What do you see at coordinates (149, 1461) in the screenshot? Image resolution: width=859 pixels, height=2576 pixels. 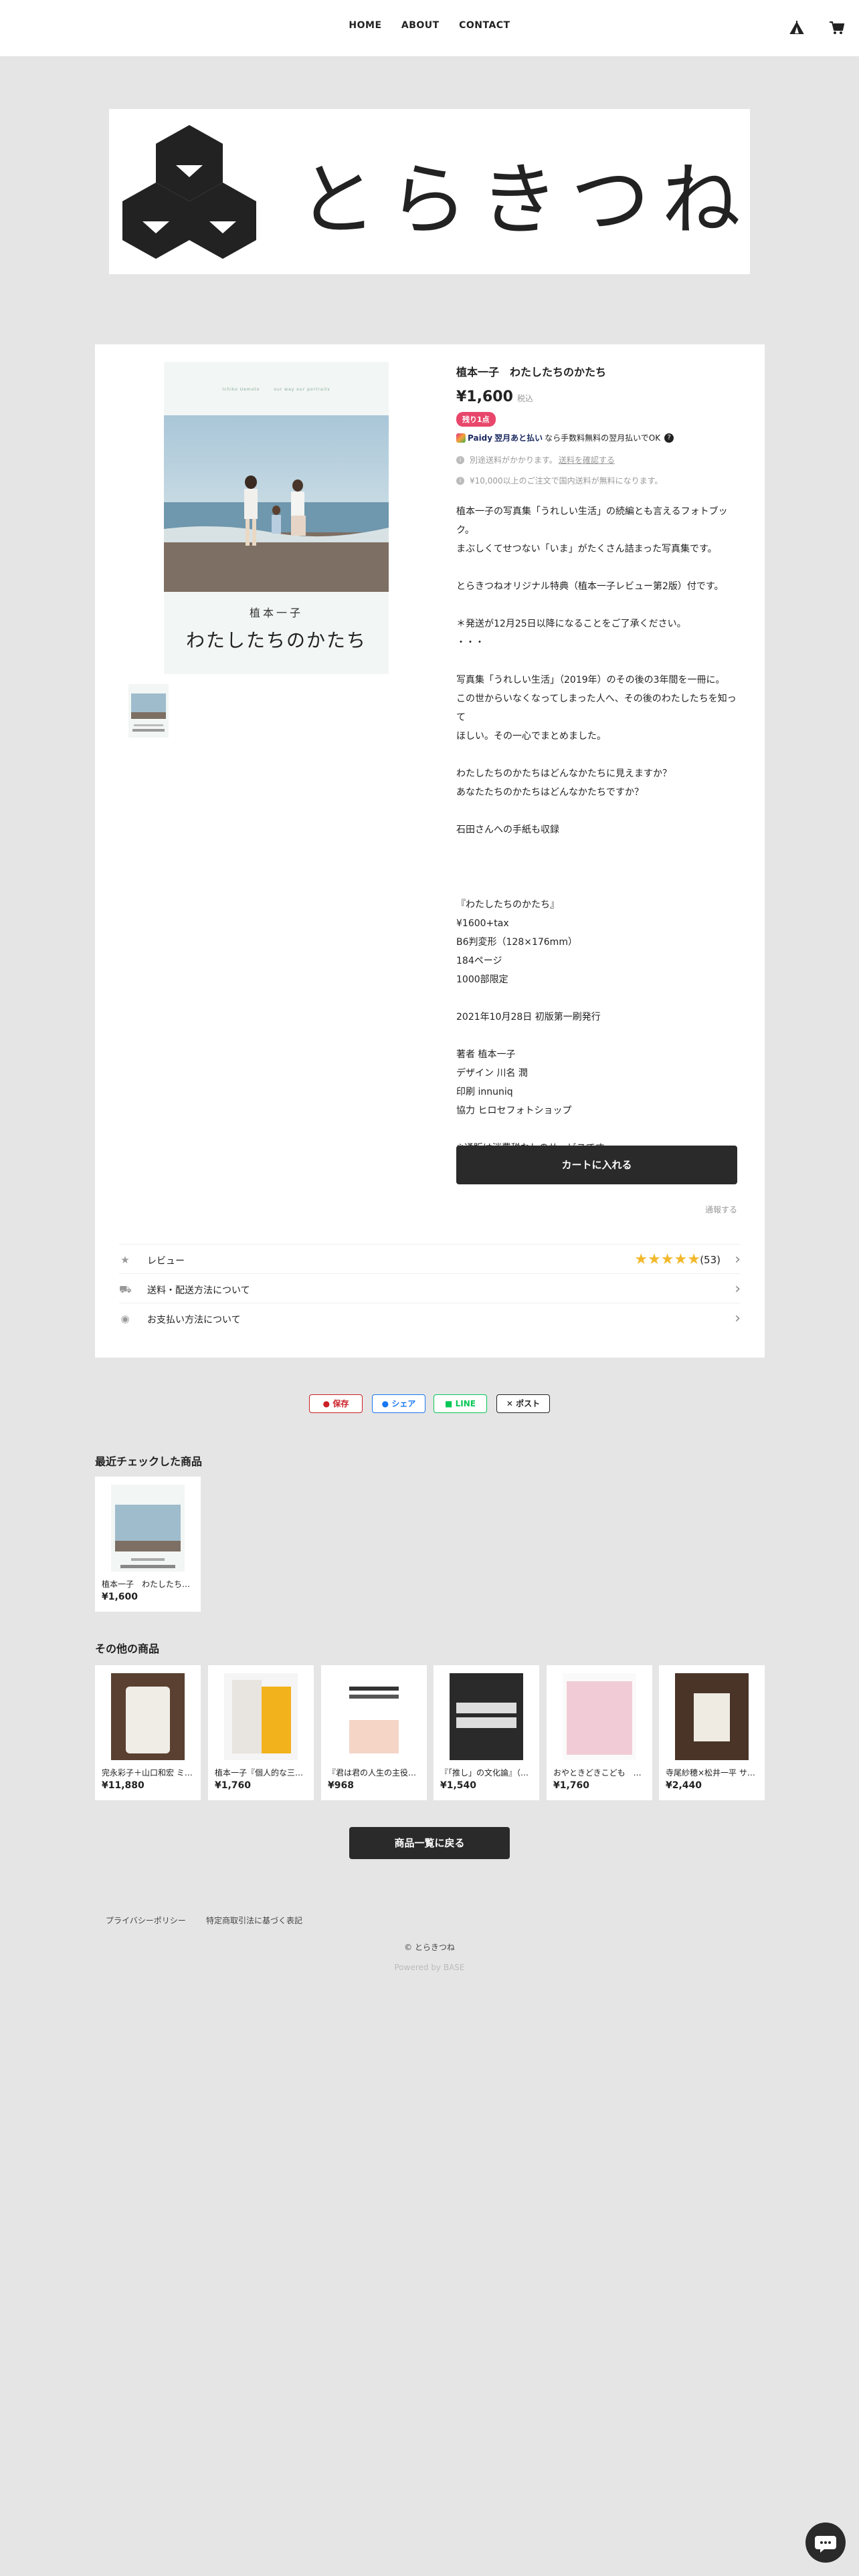 I see `recent-title: 最近チェックした商品` at bounding box center [149, 1461].